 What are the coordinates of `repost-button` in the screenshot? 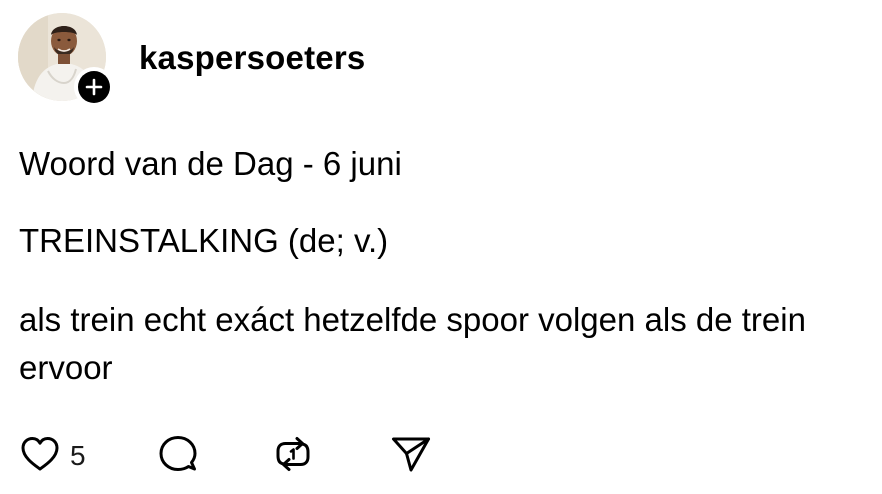 It's located at (293, 456).